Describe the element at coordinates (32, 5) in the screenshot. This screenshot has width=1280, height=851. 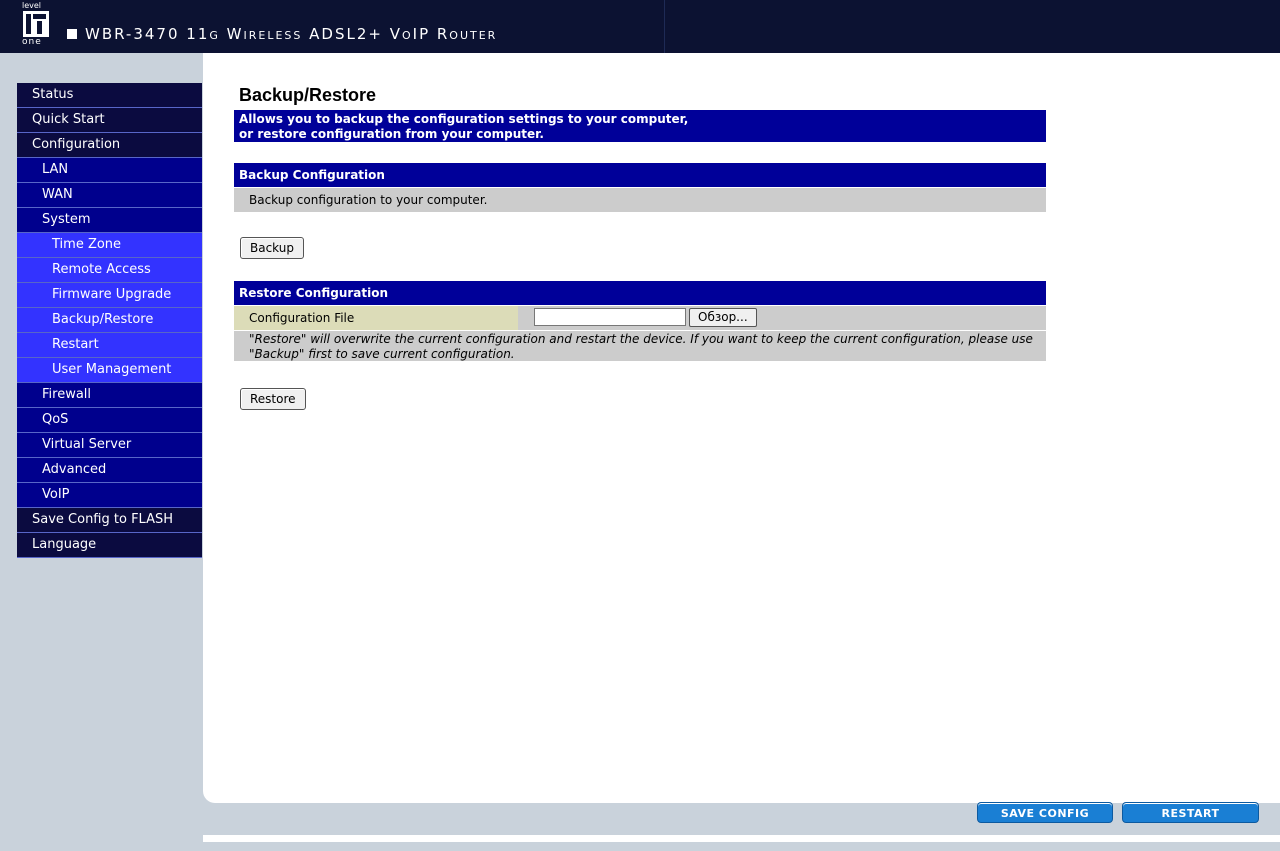
I see `logo-text-top: level` at that location.